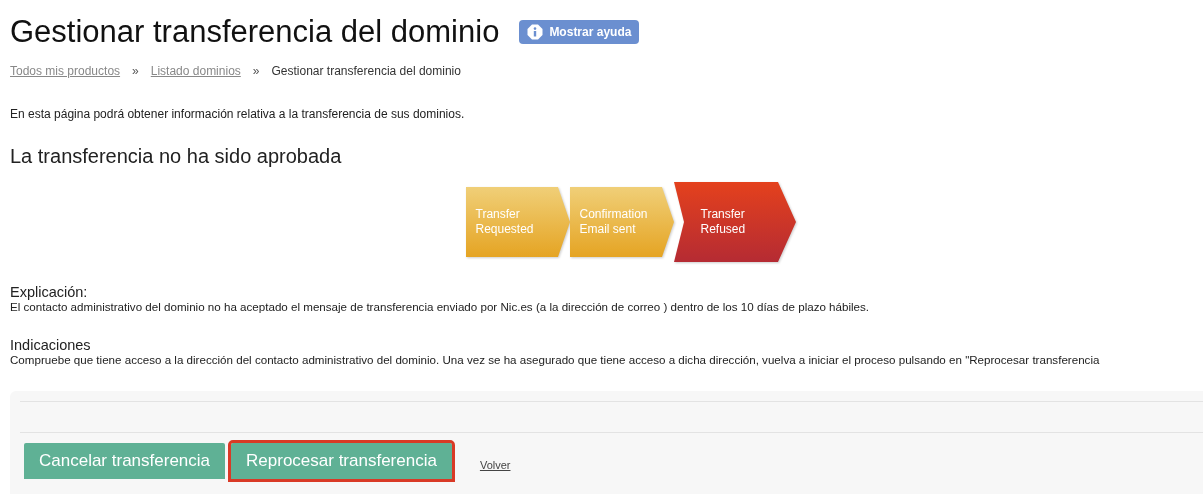  What do you see at coordinates (65, 71) in the screenshot?
I see `breadcrumb-link: Todos mis productos` at bounding box center [65, 71].